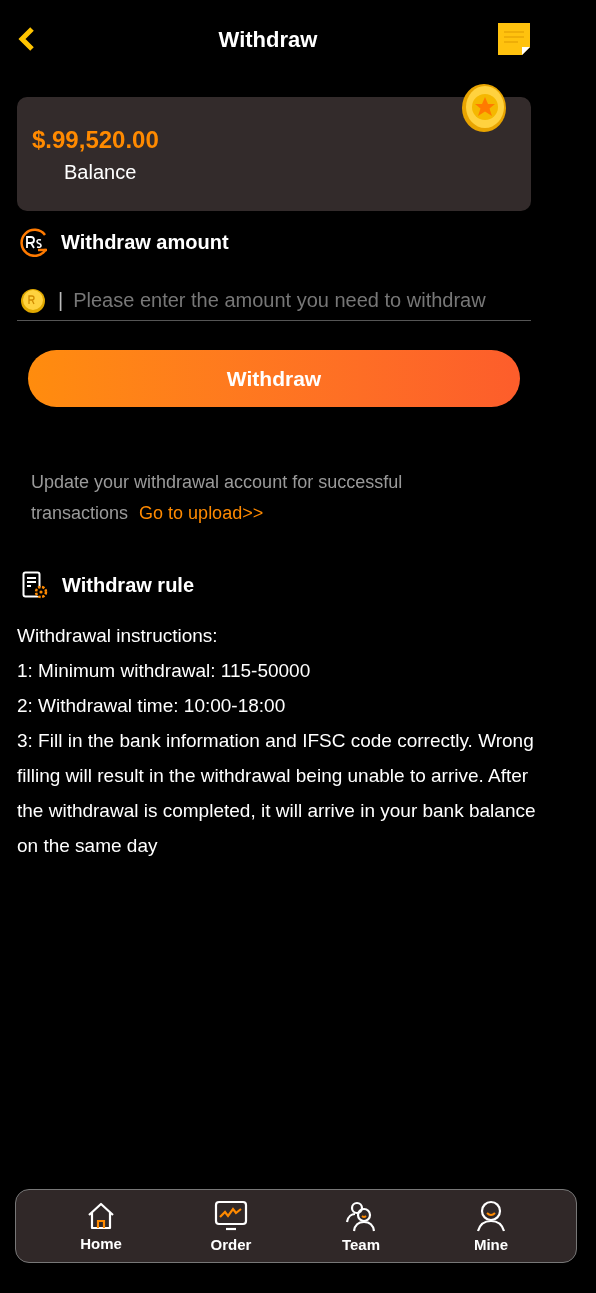 The height and width of the screenshot is (1293, 596). Describe the element at coordinates (101, 172) in the screenshot. I see `balance-label: Balance` at that location.